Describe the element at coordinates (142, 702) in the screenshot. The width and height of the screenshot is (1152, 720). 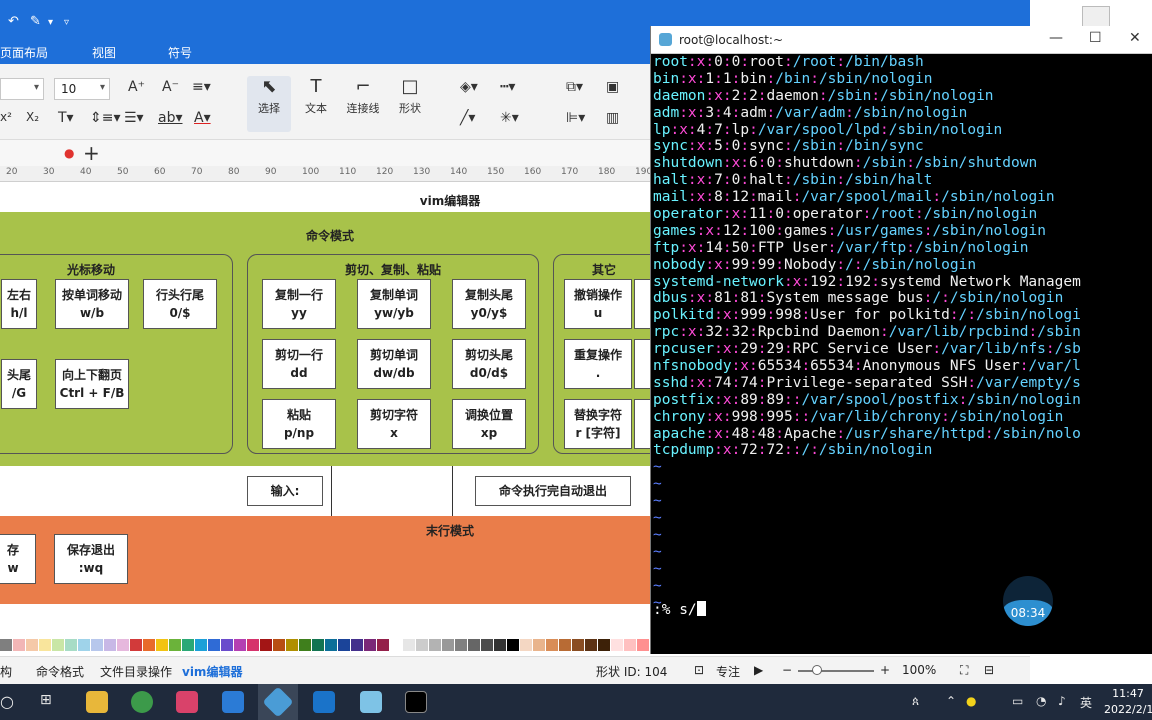
I see `chrome-icon` at that location.